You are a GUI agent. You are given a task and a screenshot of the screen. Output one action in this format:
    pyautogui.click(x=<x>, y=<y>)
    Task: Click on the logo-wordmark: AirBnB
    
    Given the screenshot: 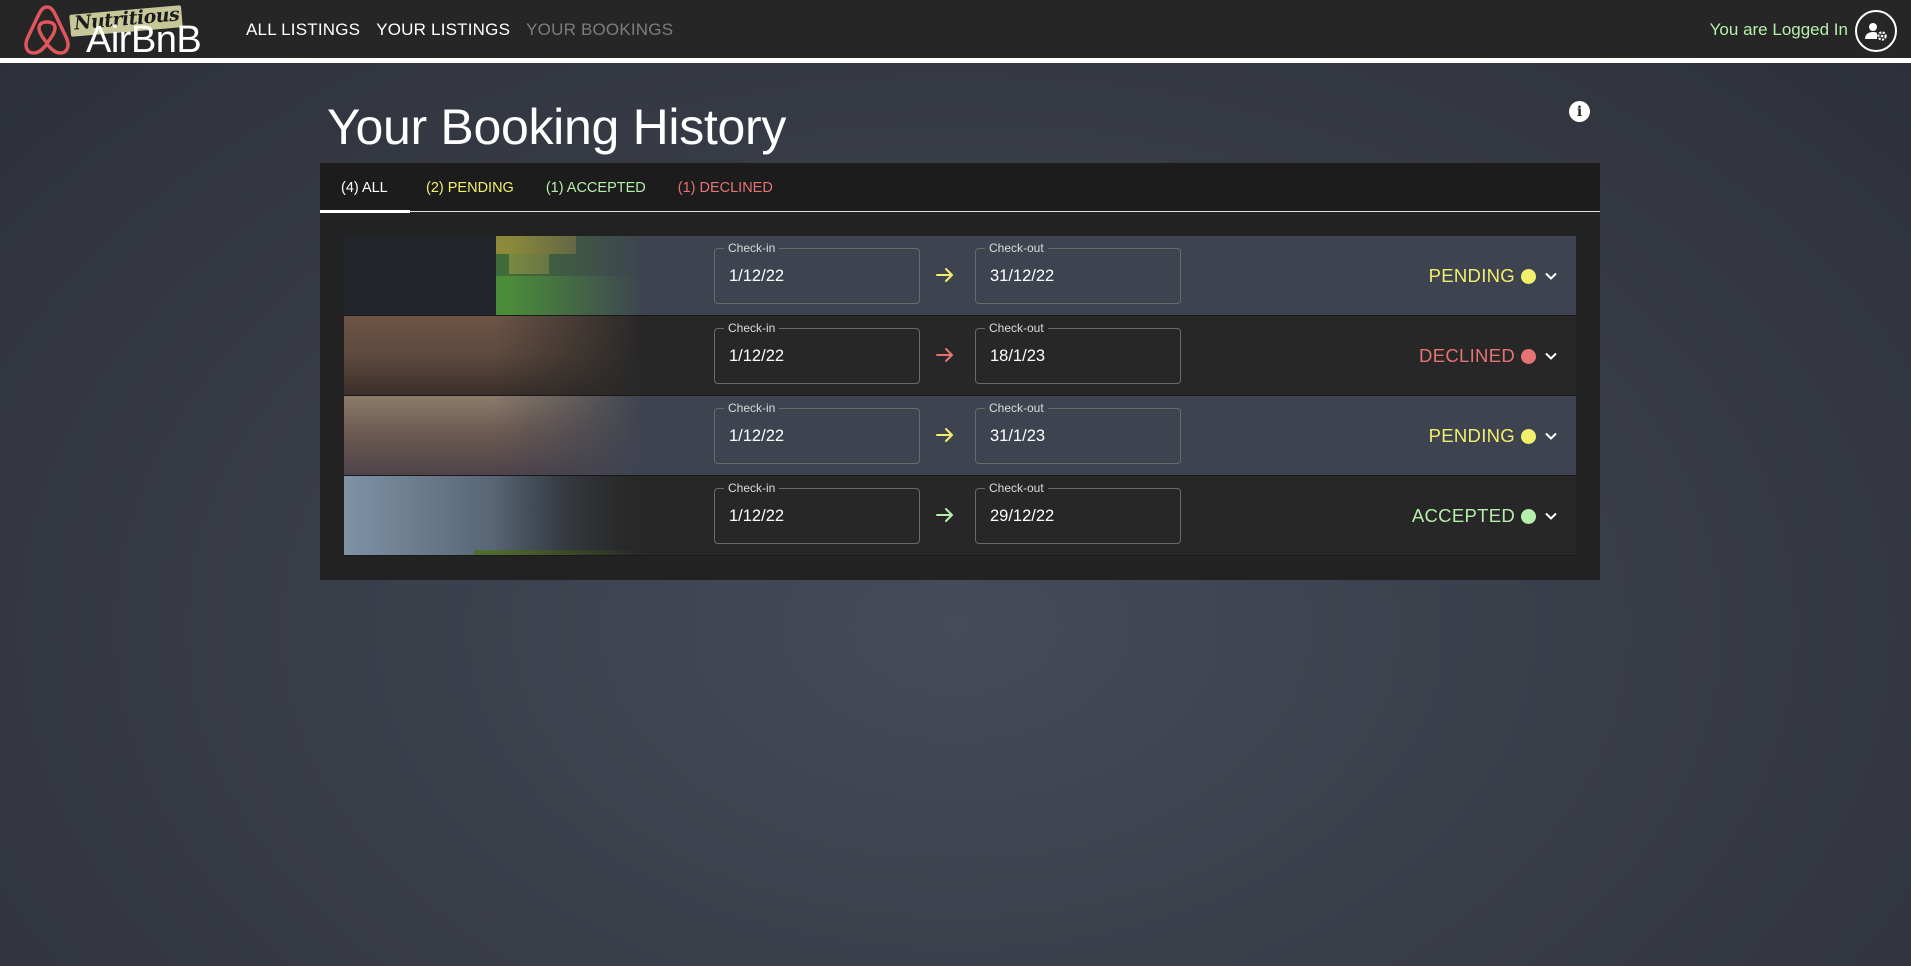 What is the action you would take?
    pyautogui.click(x=144, y=40)
    